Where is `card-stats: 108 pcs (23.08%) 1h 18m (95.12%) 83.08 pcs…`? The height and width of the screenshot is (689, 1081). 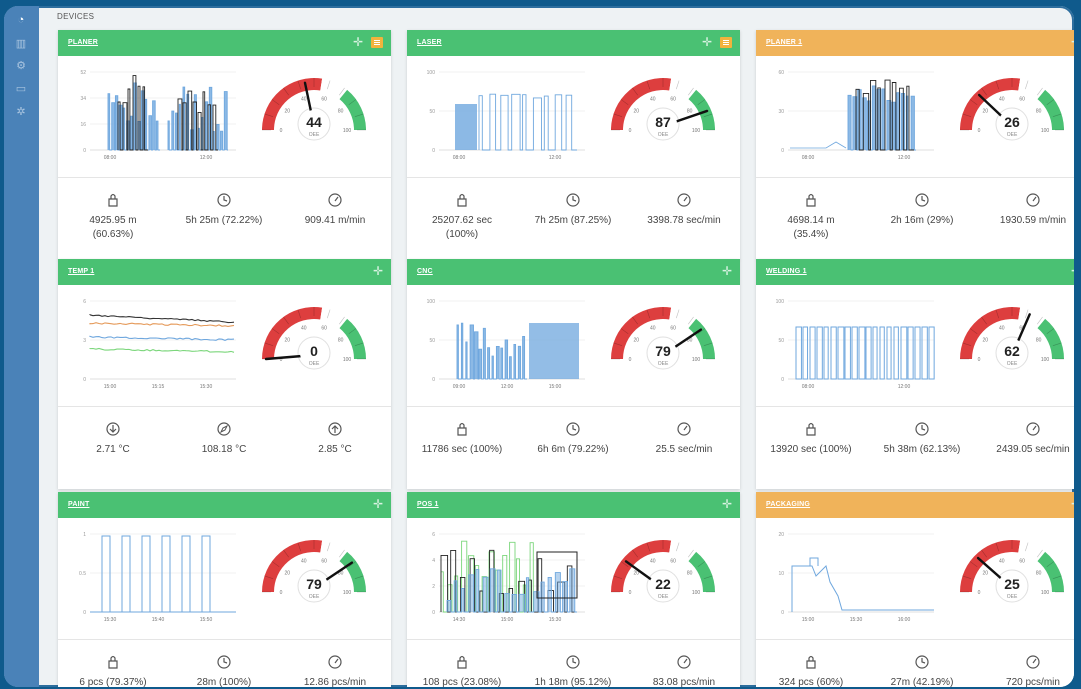
card-stats: 108 pcs (23.08%) 1h 18m (95.12%) 83.08 pcs… is located at coordinates (573, 663).